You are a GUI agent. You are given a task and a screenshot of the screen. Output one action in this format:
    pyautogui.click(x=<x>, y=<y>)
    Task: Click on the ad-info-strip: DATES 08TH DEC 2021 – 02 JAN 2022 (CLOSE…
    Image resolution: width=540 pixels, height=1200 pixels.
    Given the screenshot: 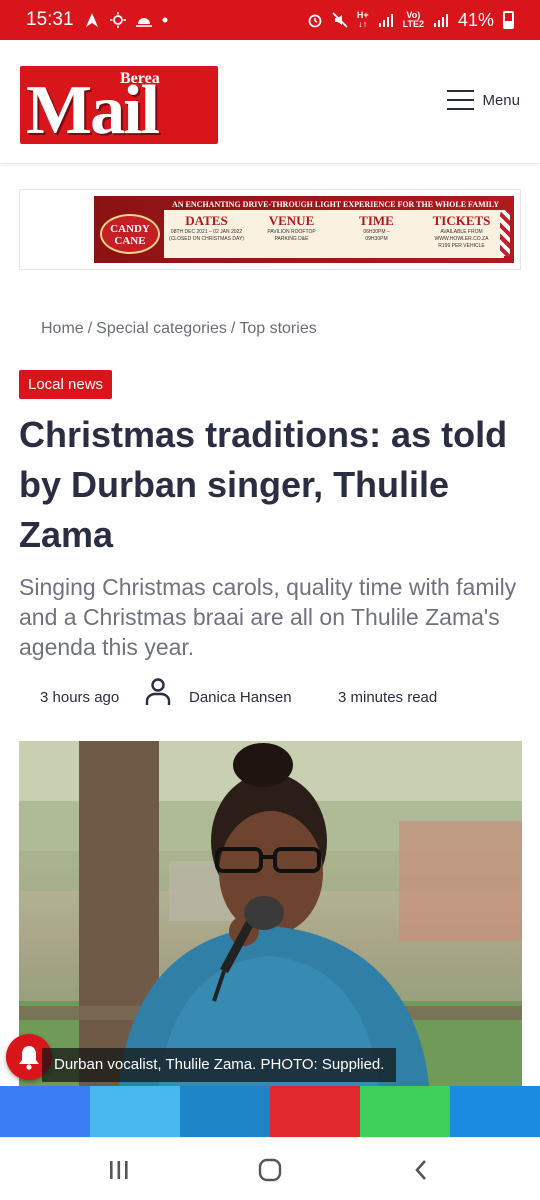 What is the action you would take?
    pyautogui.click(x=334, y=234)
    